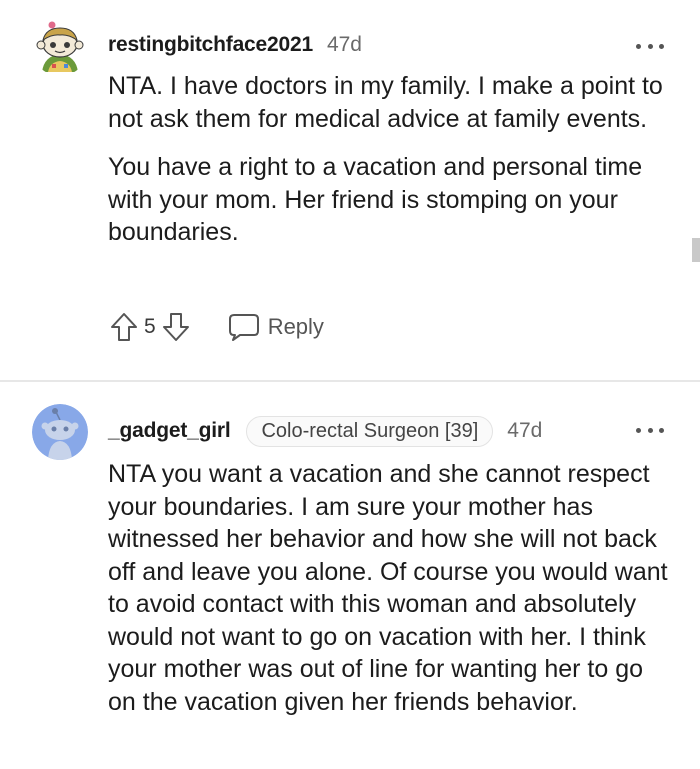 The width and height of the screenshot is (700, 769). I want to click on default-snoo-avatar-icon, so click(60, 432).